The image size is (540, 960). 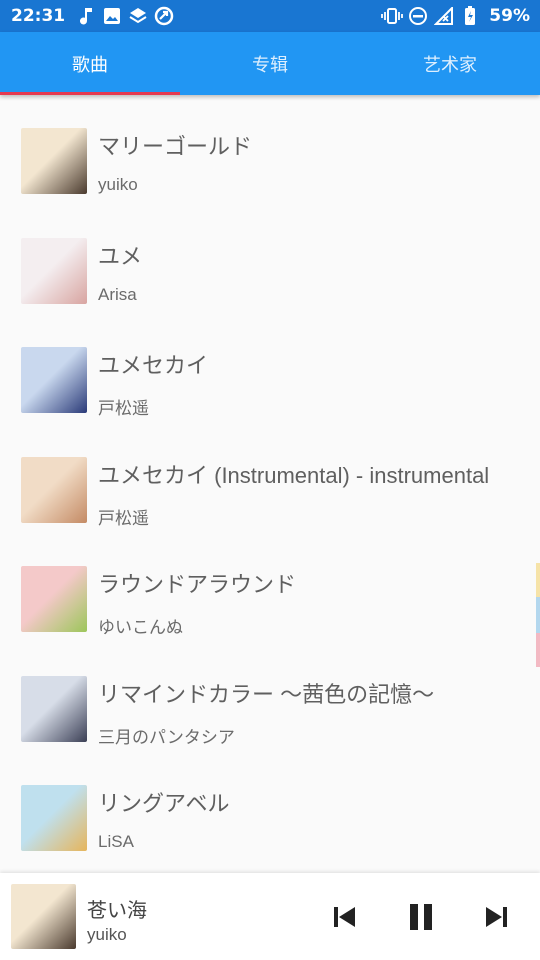 I want to click on tab-label: 歌曲, so click(x=90, y=64).